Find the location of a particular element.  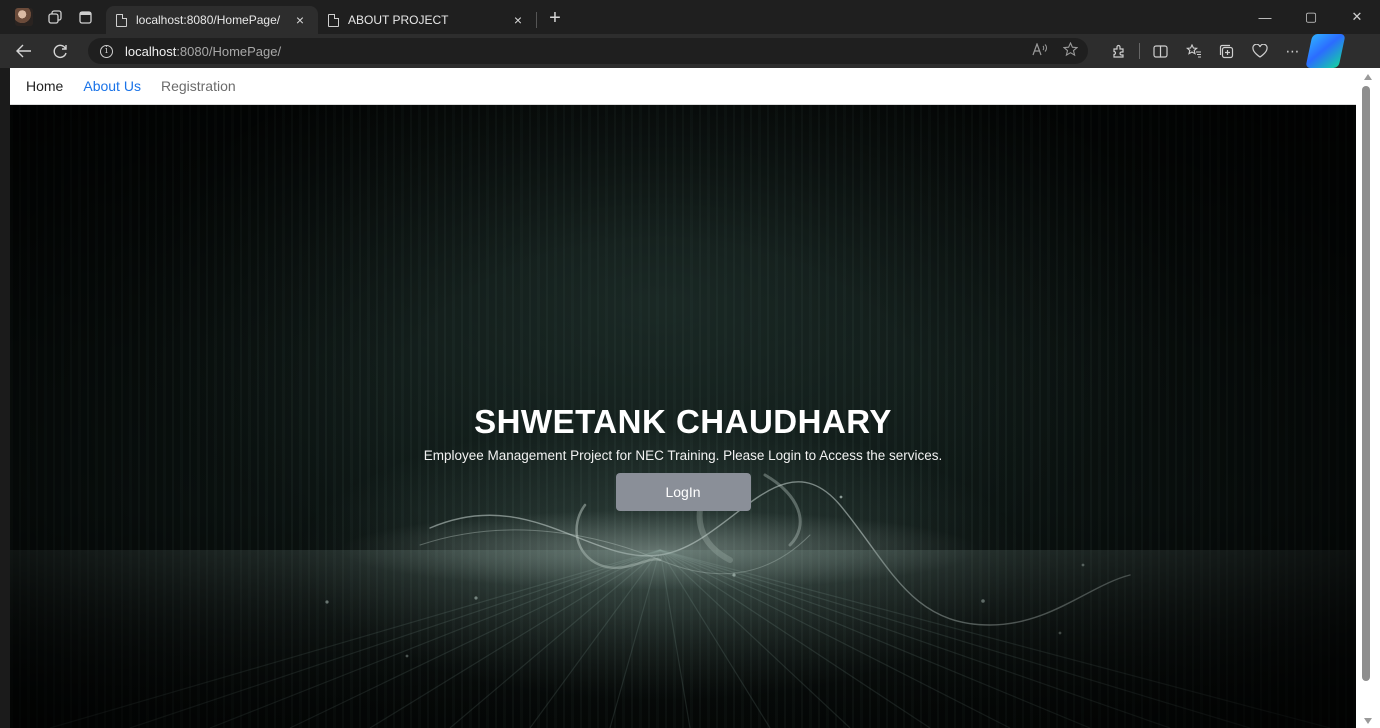

tab-title: localhost:8080/HomePage/ is located at coordinates (208, 20).